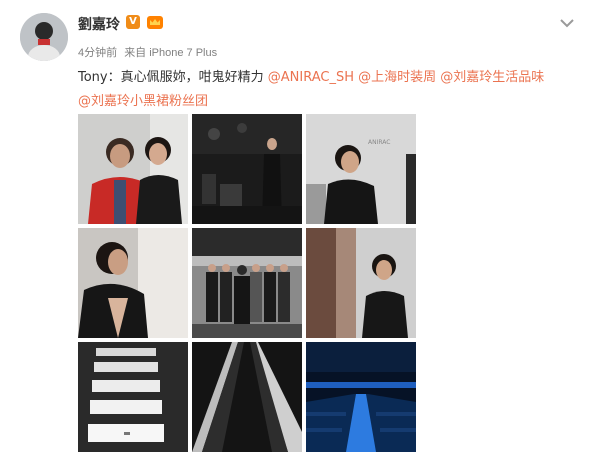 This screenshot has height=452, width=589. I want to click on chevron-down-icon, so click(567, 21).